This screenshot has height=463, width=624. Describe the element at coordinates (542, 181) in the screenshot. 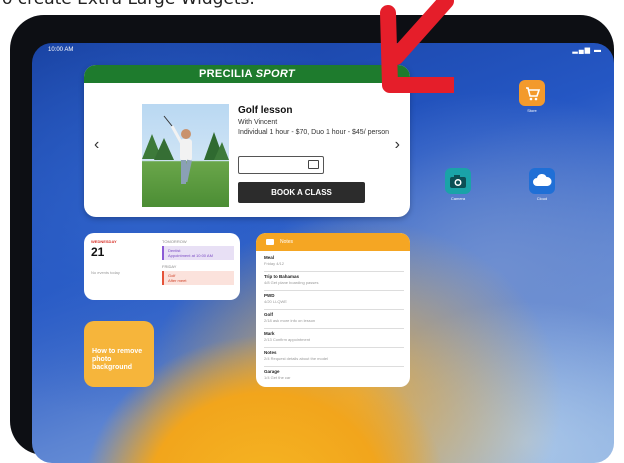

I see `cloud-icon` at that location.